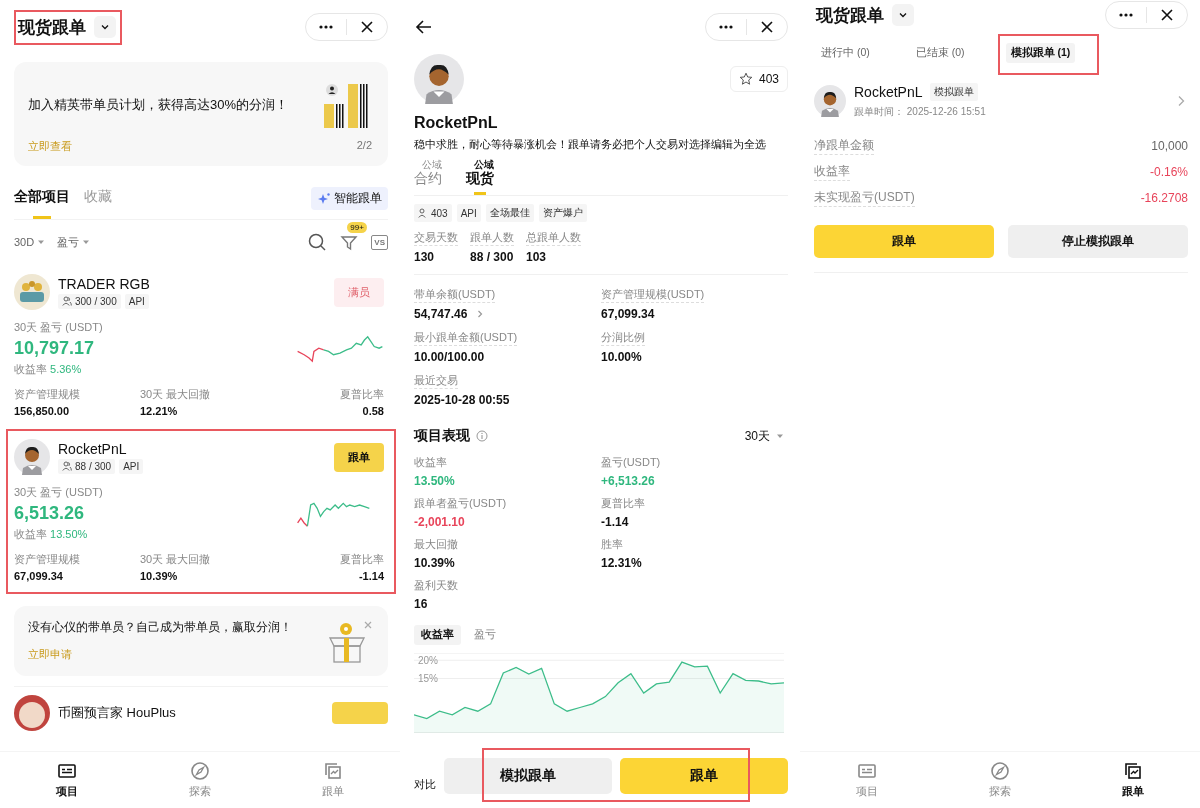 This screenshot has height=808, width=1200. What do you see at coordinates (920, 112) in the screenshot?
I see `copy-time: 跟单时间： 2025-12-26 15:51` at bounding box center [920, 112].